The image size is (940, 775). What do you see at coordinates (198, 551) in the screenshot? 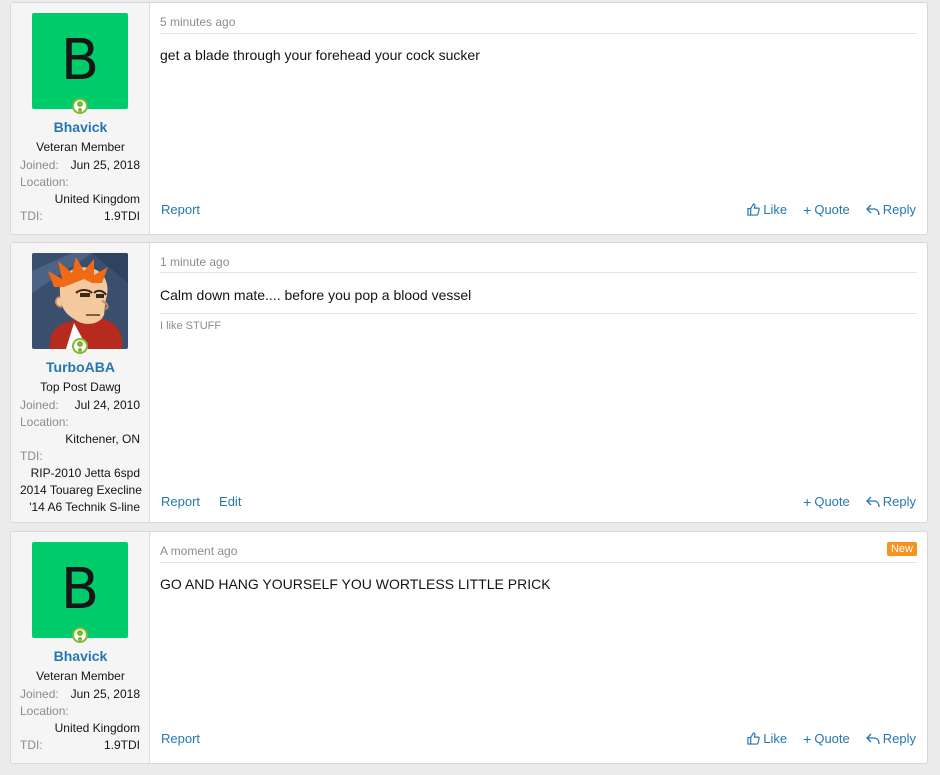
I see `post-date: A moment ago` at bounding box center [198, 551].